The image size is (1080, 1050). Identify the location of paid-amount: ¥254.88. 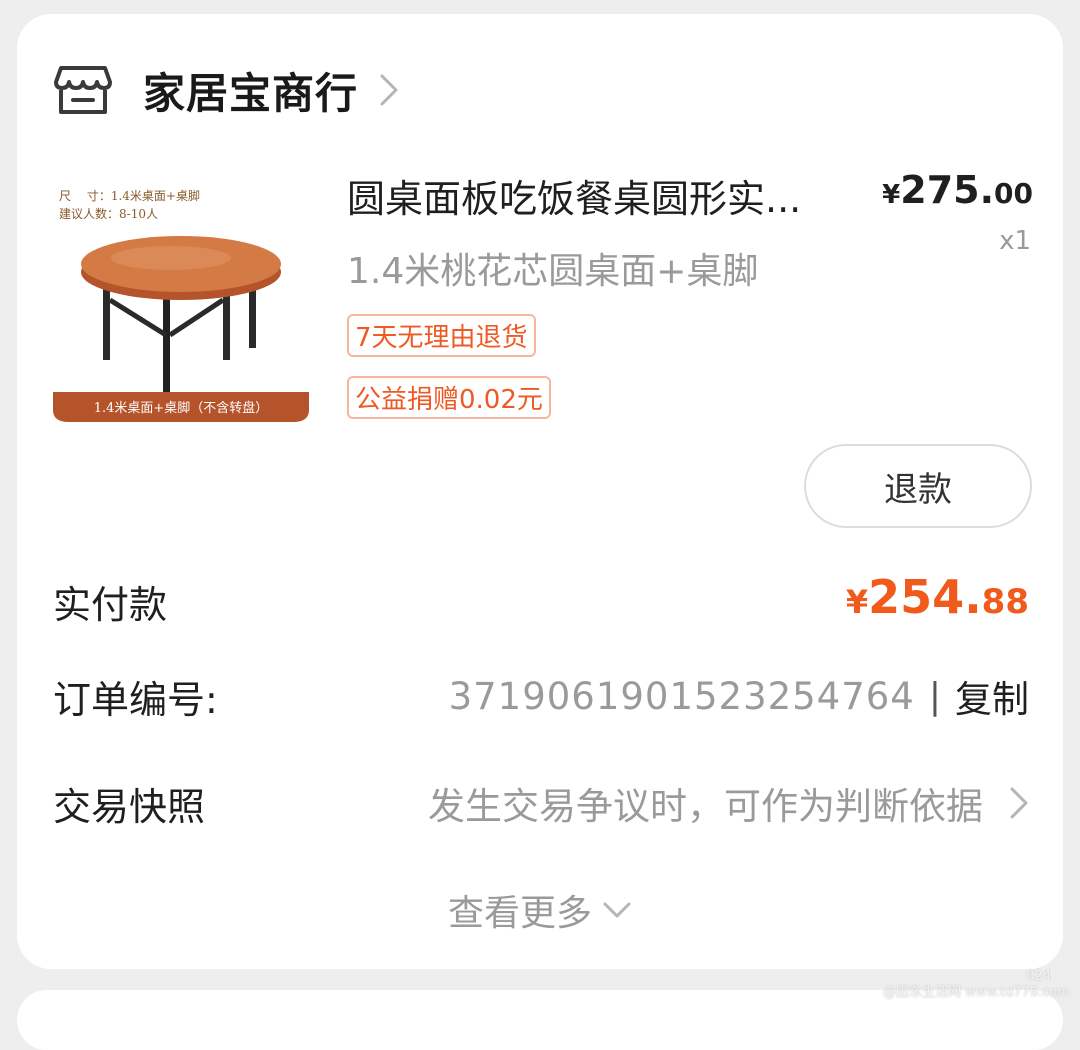
(937, 597).